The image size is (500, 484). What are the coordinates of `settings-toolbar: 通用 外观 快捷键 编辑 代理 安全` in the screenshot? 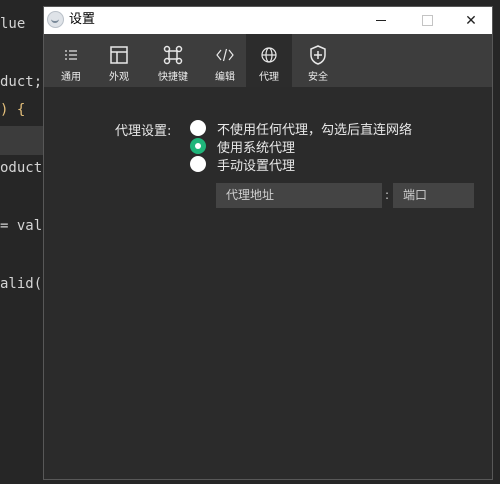 It's located at (268, 60).